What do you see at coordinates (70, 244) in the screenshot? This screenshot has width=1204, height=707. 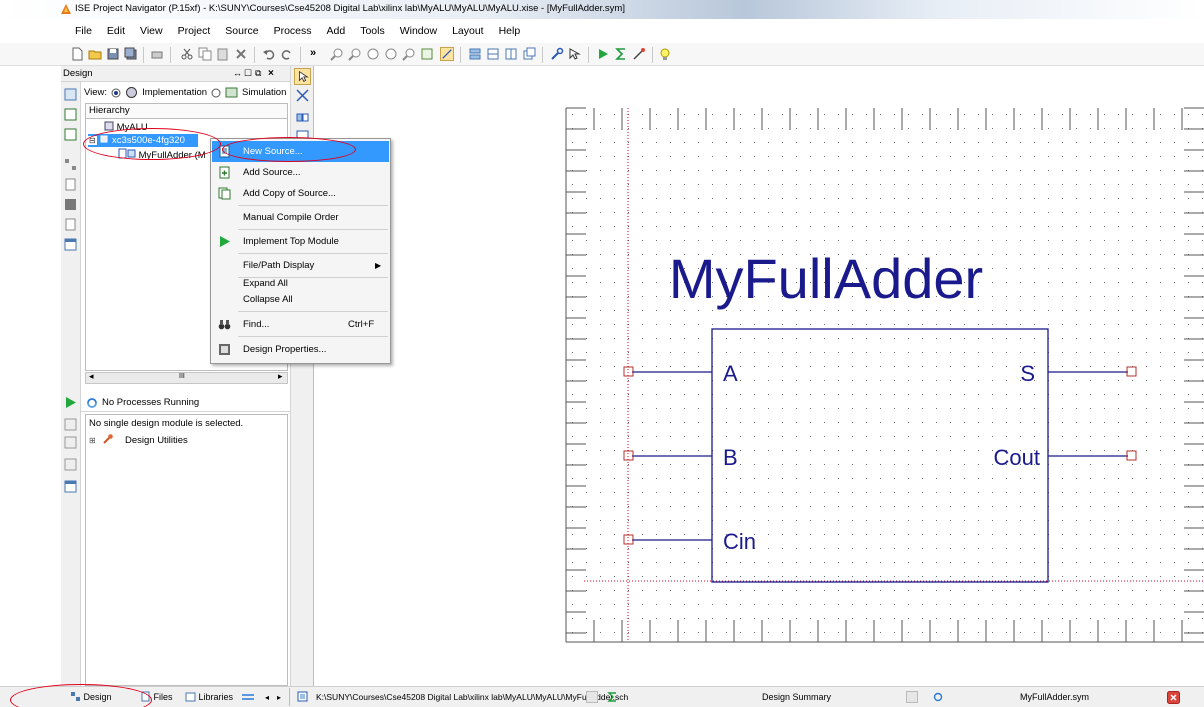 I see `window-side-icon` at bounding box center [70, 244].